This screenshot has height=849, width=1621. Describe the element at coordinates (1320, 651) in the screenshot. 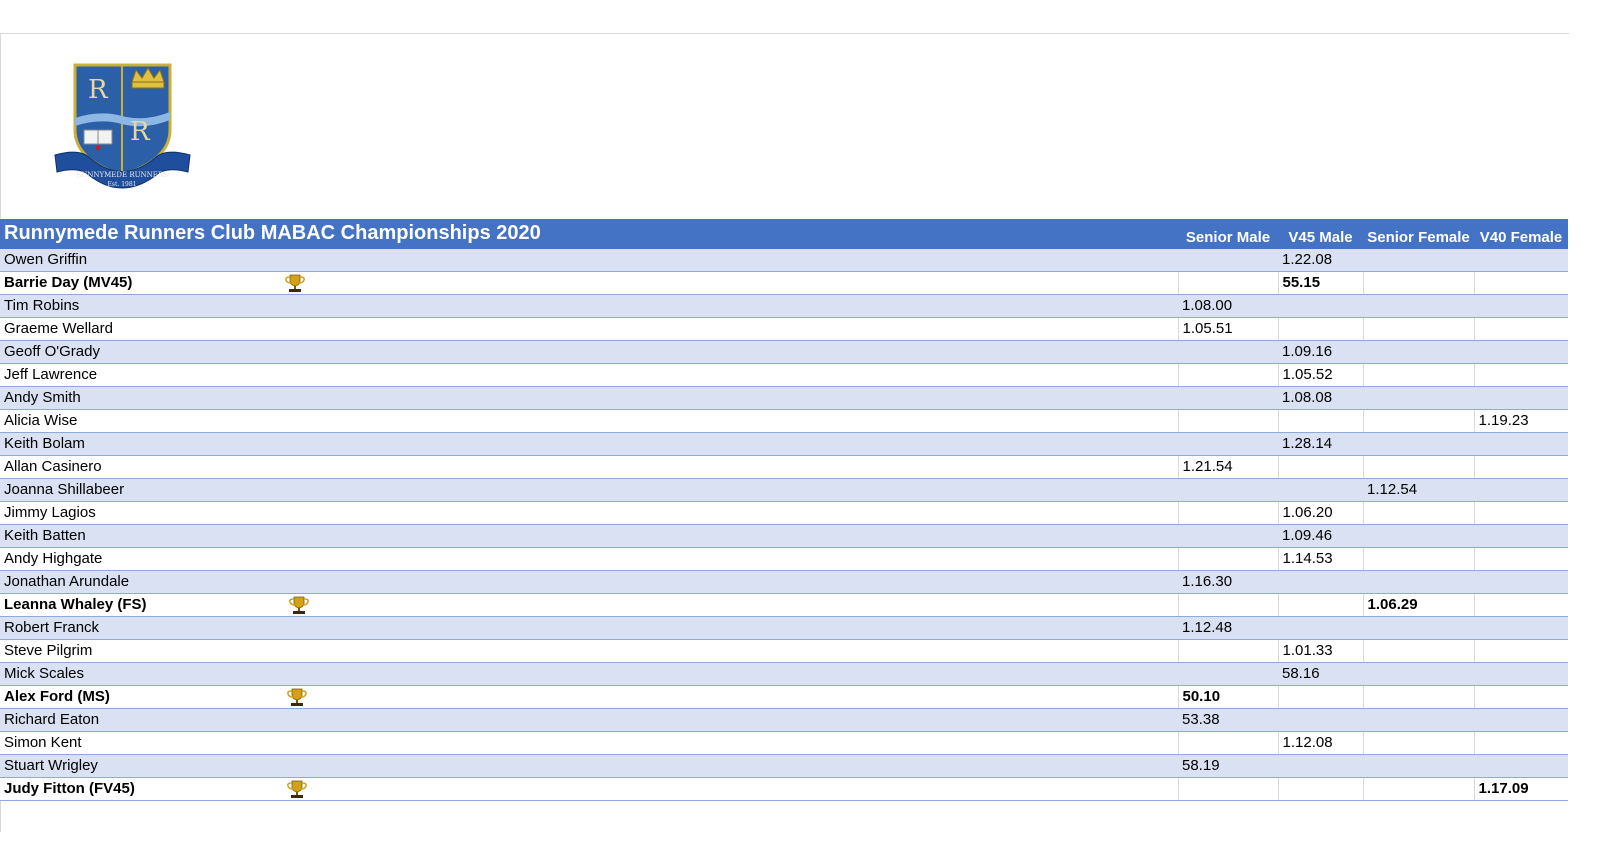

I see `time-cell: 1.01.33` at that location.